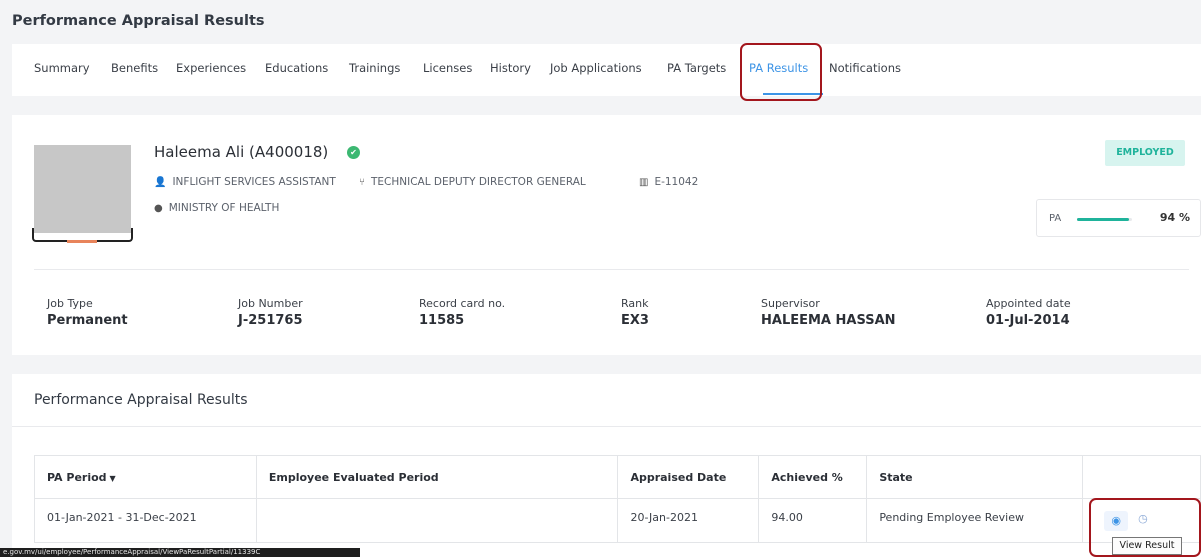 This screenshot has width=1201, height=557. Describe the element at coordinates (688, 520) in the screenshot. I see `cell-appraised-date: 20-Jan-2021` at that location.